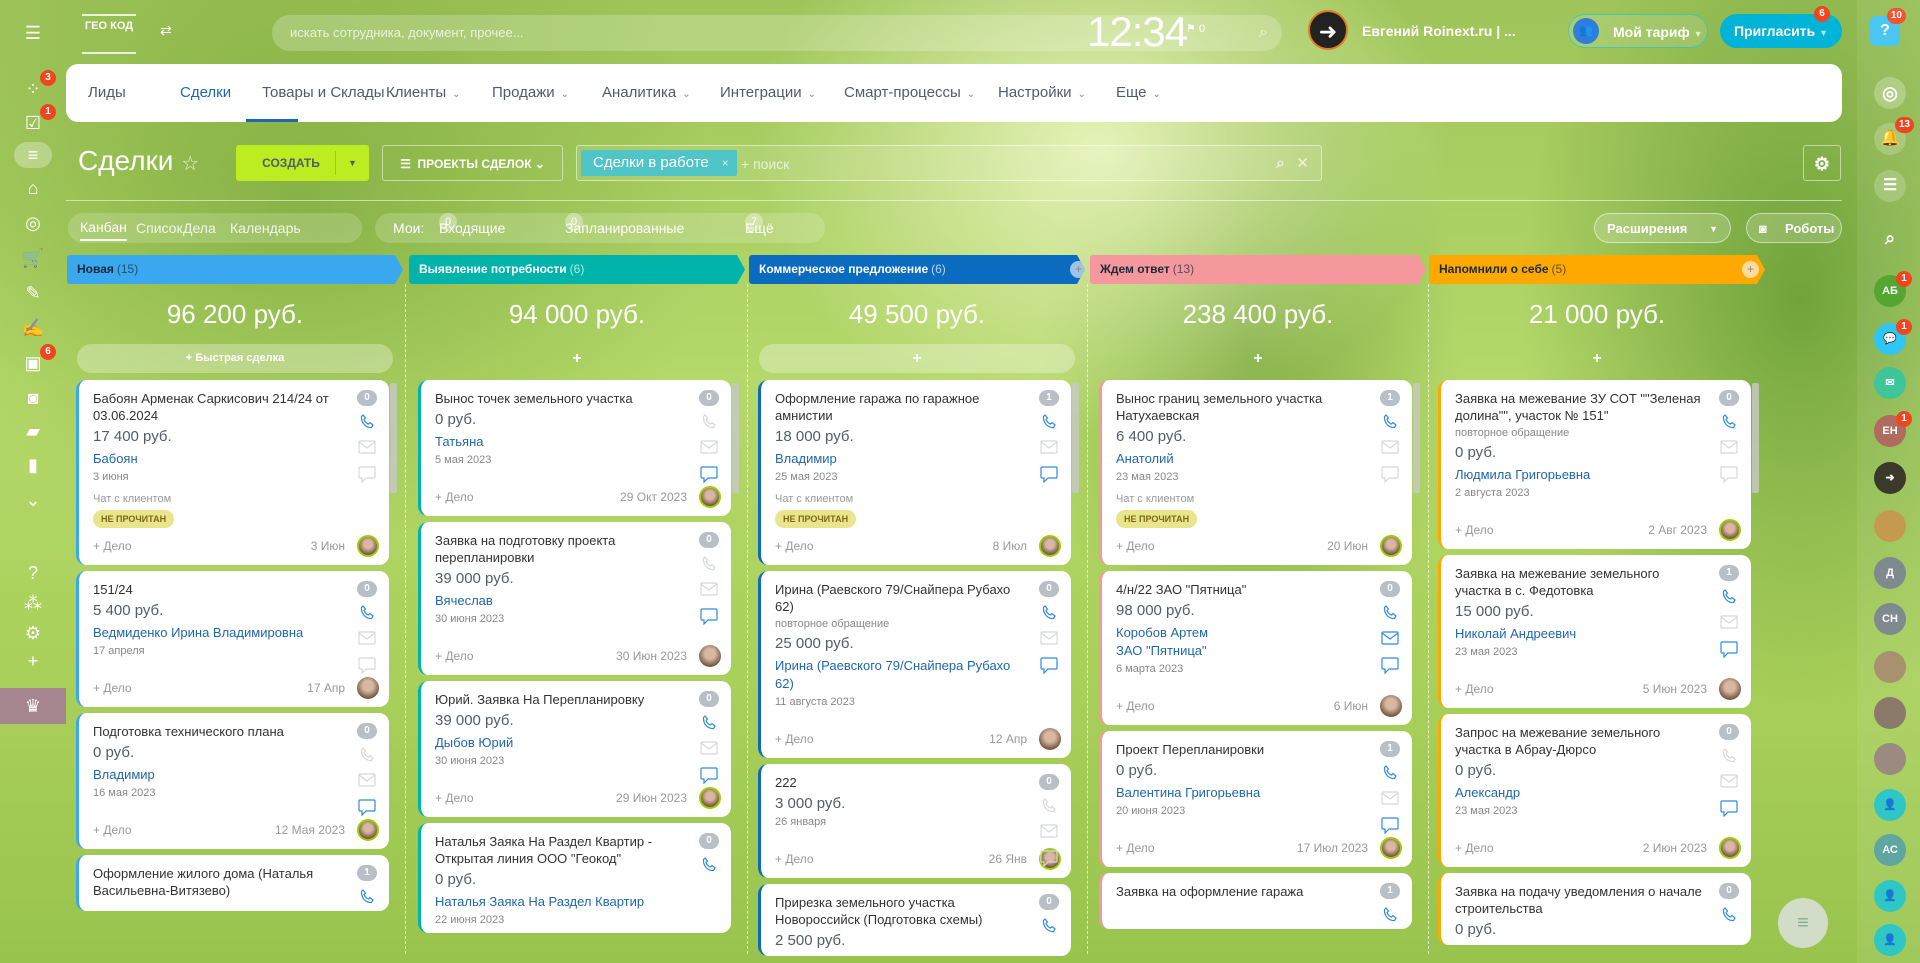 The height and width of the screenshot is (963, 1920). What do you see at coordinates (901, 459) in the screenshot?
I see `deal-contact-link: Владимир` at bounding box center [901, 459].